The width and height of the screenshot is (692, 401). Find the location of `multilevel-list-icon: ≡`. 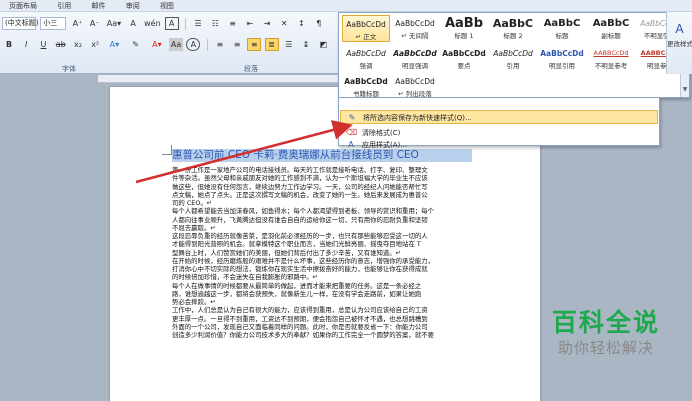

multilevel-list-icon: ≡ is located at coordinates (233, 23).